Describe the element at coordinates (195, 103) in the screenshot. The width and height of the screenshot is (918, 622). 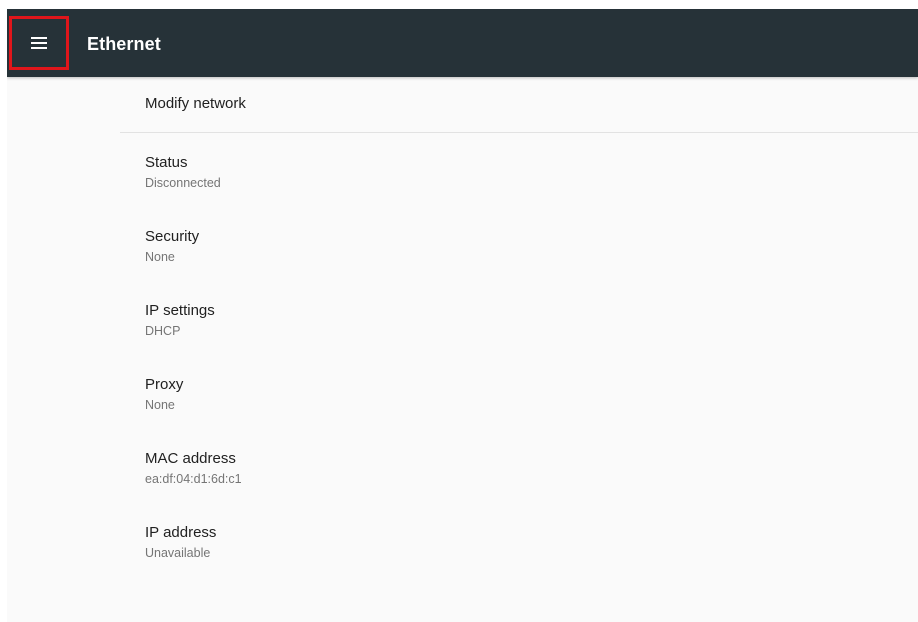
I see `modify-network-label: Modify network` at that location.